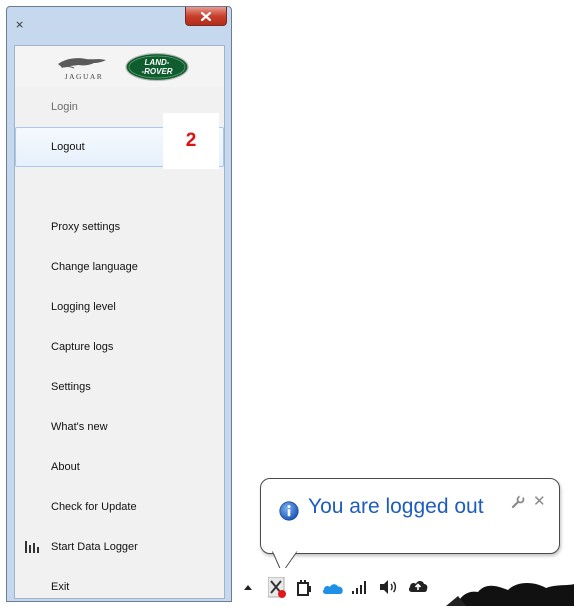 The width and height of the screenshot is (574, 607). I want to click on land-rover-wordmark-line1: LAND-, so click(157, 62).